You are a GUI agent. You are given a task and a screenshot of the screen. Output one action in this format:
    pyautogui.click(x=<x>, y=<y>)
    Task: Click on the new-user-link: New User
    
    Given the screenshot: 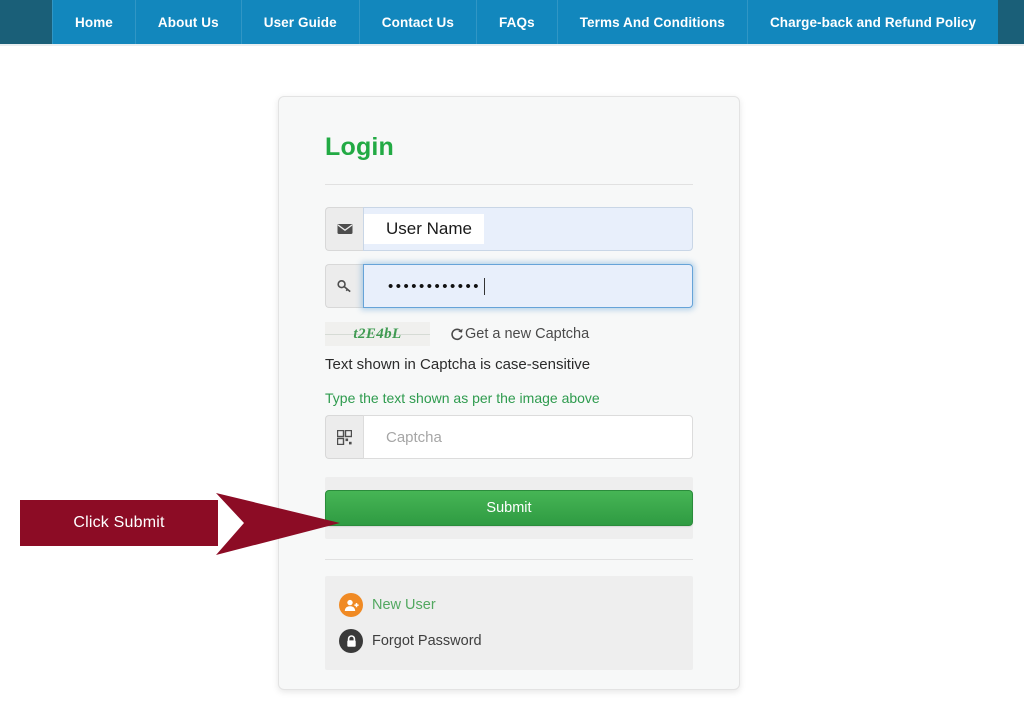 What is the action you would take?
    pyautogui.click(x=509, y=605)
    